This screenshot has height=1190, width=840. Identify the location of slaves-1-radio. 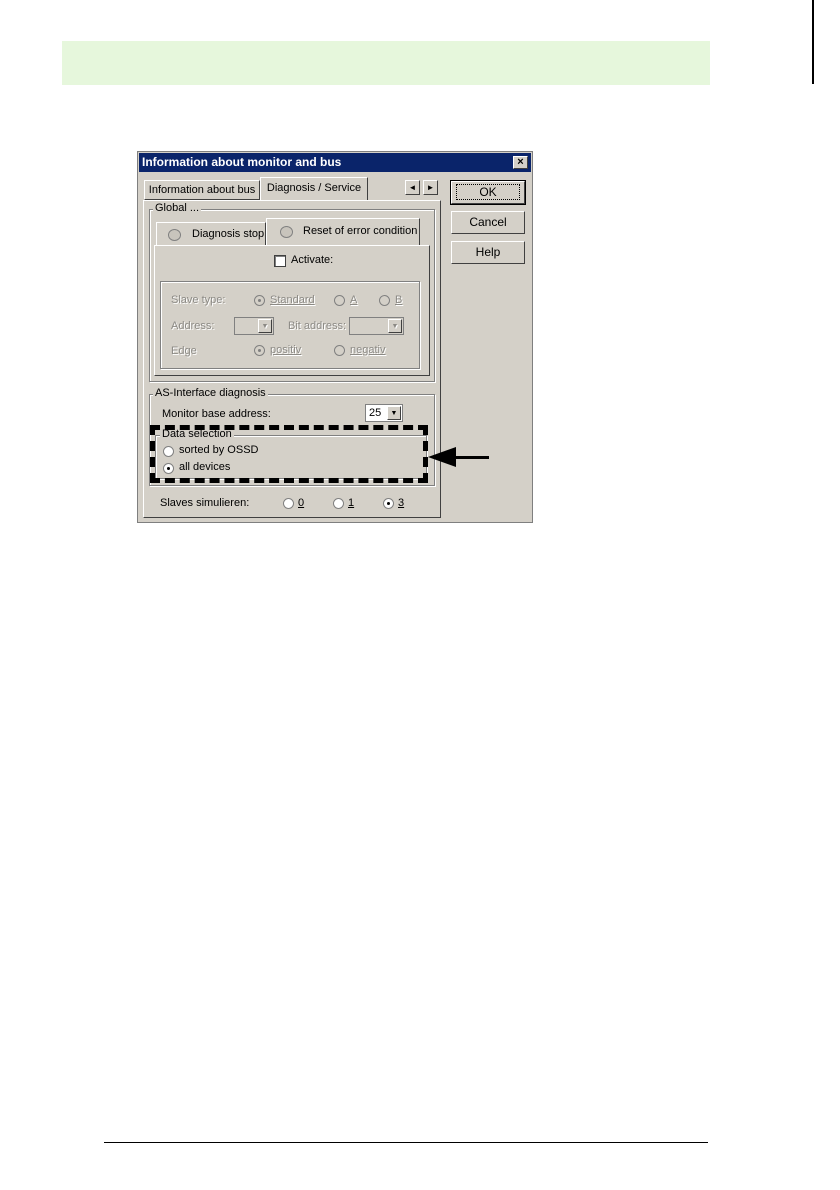
(338, 503).